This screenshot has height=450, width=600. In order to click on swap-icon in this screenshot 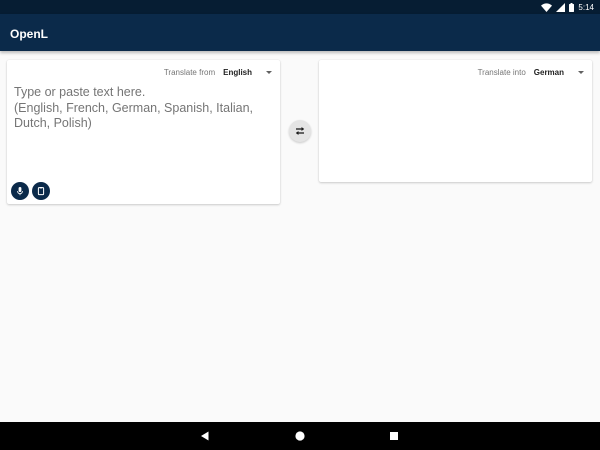, I will do `click(300, 131)`.